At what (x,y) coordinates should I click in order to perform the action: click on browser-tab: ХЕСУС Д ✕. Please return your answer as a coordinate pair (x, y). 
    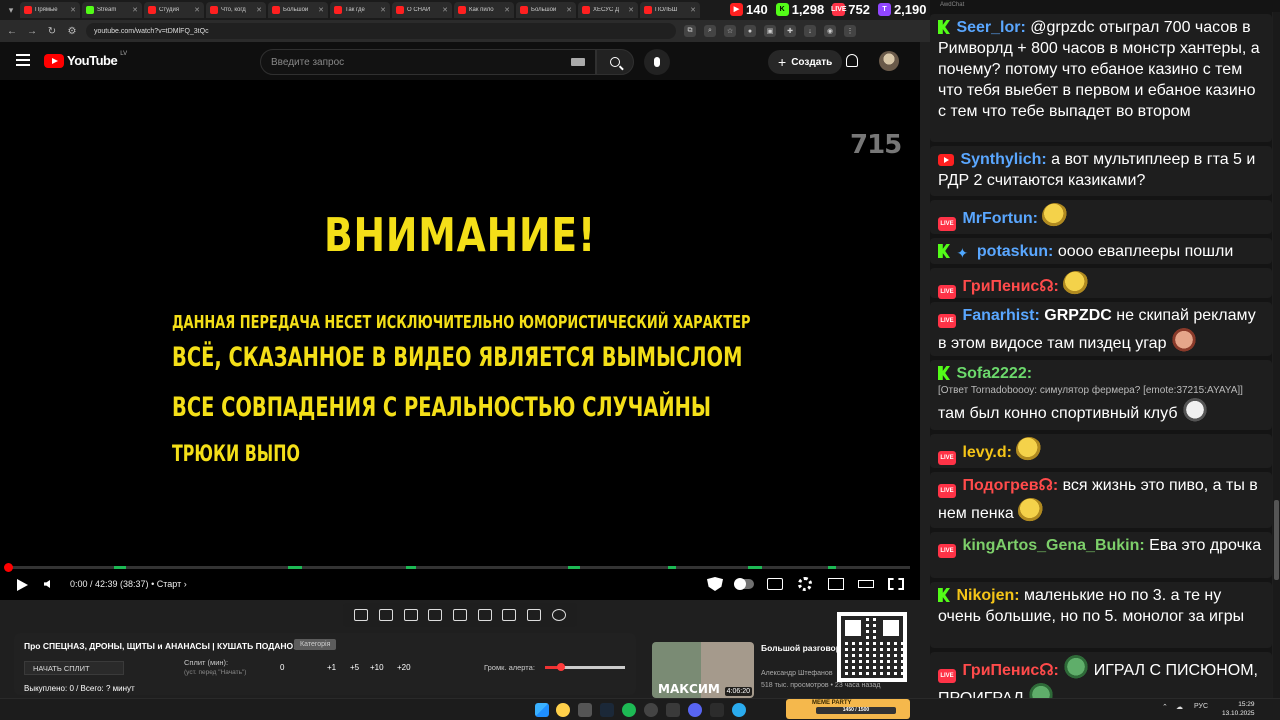
    Looking at the image, I should click on (608, 10).